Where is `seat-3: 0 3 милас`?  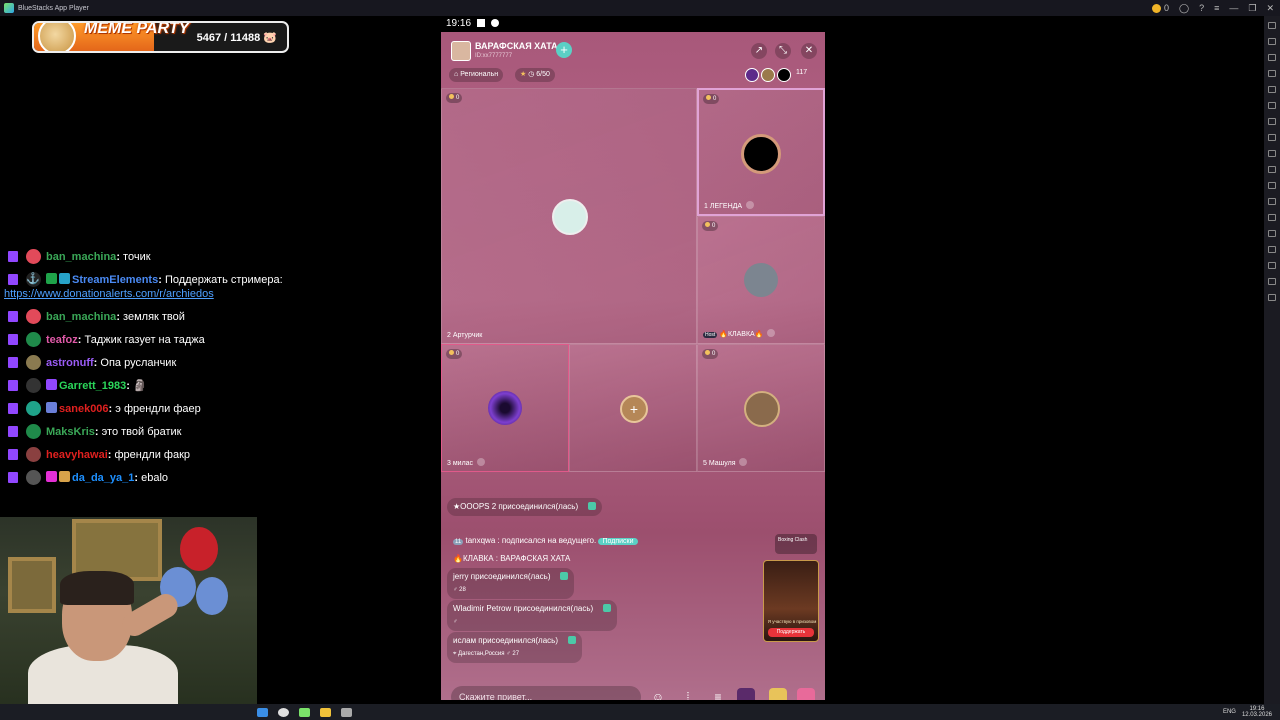
seat-3: 0 3 милас is located at coordinates (505, 408).